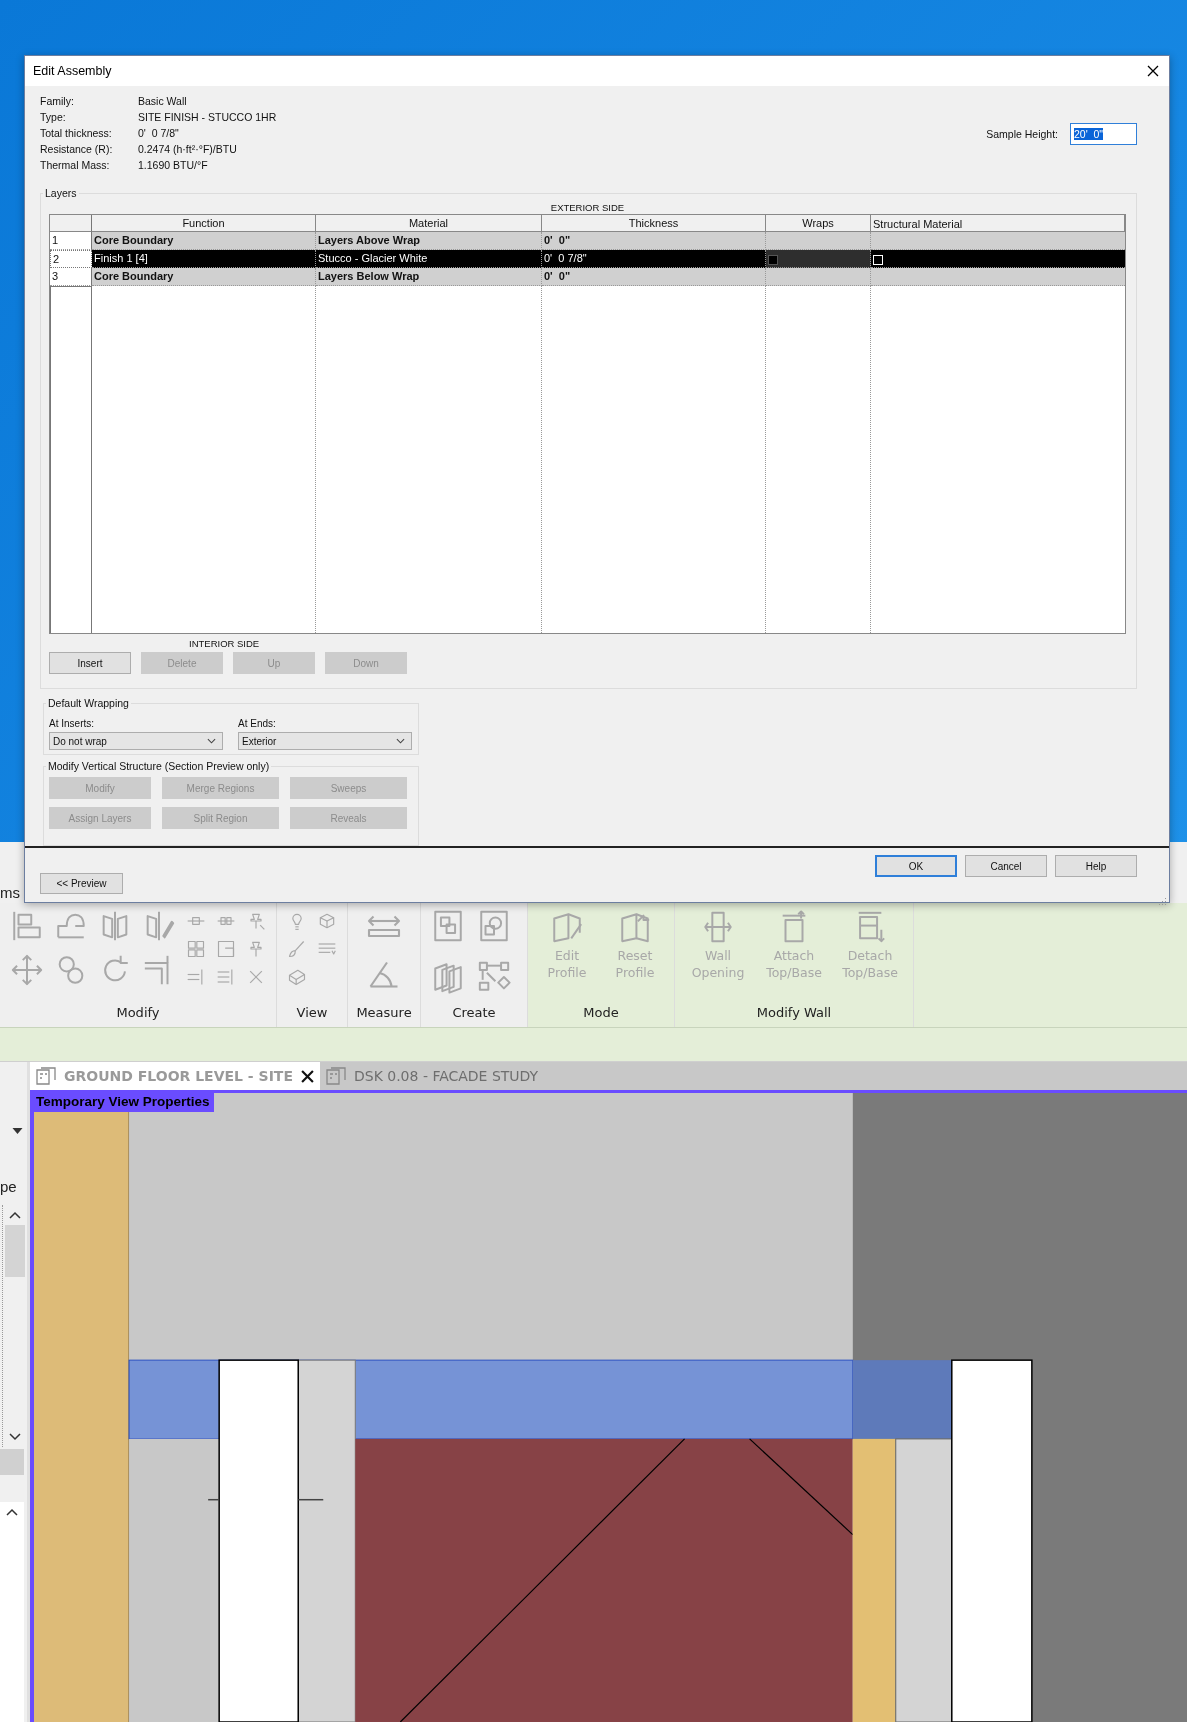  I want to click on property-value: SITE FINISH - STUCCO 1HR, so click(207, 117).